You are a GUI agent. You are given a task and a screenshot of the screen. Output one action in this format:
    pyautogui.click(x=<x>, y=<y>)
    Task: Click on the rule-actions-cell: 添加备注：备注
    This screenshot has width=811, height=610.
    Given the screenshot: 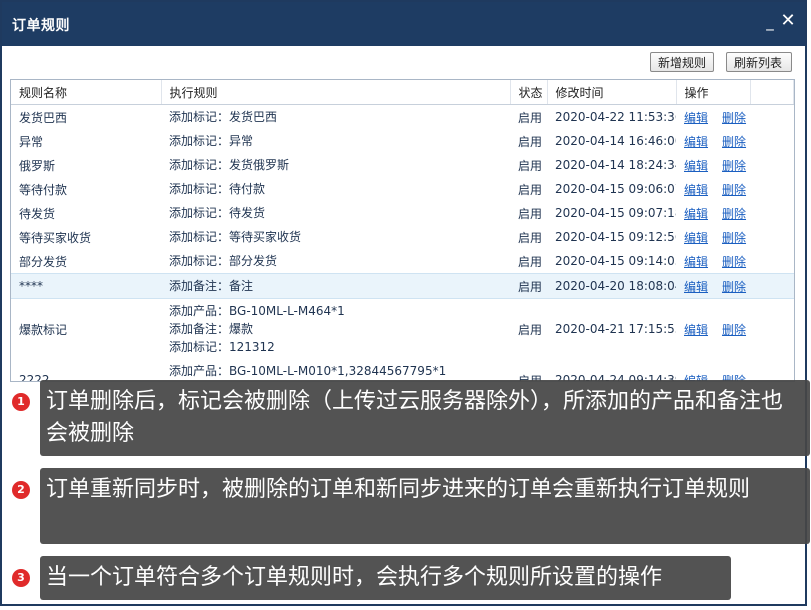 What is the action you would take?
    pyautogui.click(x=335, y=286)
    